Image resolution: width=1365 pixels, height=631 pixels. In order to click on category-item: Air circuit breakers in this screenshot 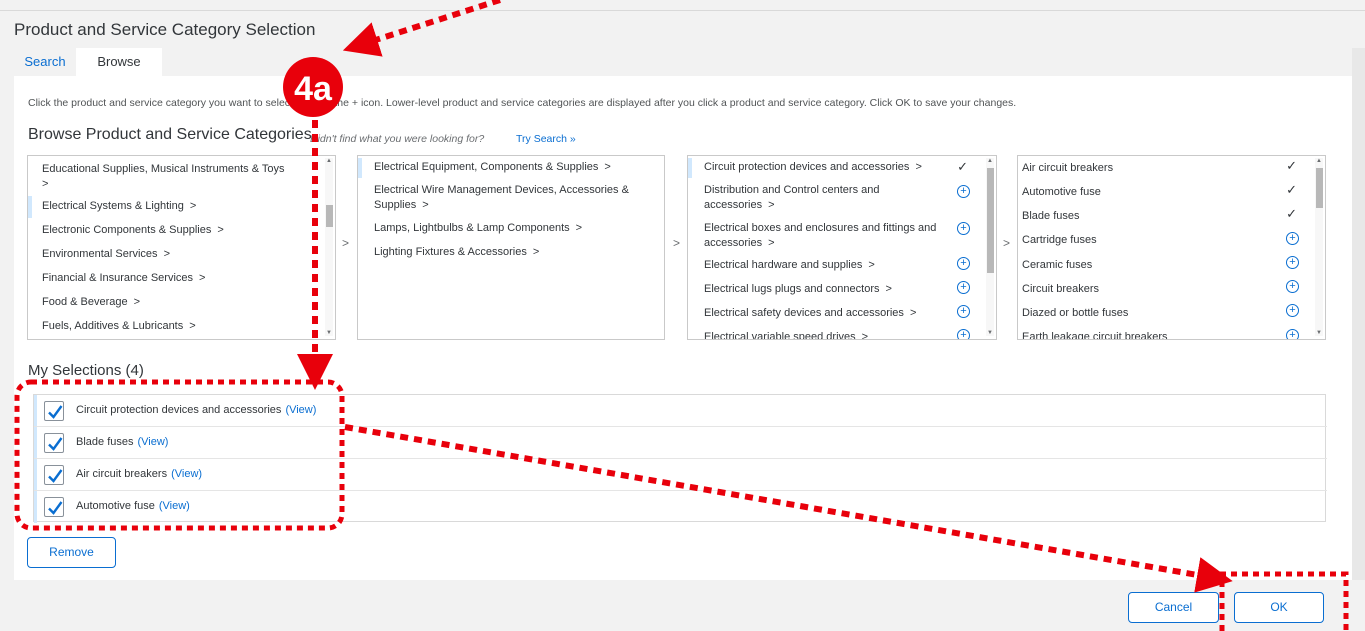, I will do `click(1067, 168)`.